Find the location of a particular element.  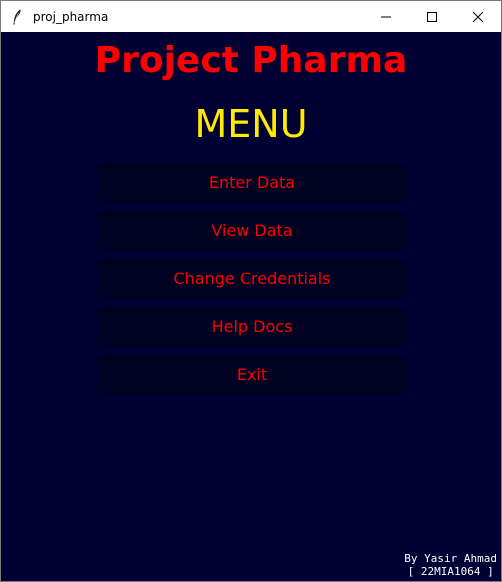

exit-button: Exit is located at coordinates (252, 374).